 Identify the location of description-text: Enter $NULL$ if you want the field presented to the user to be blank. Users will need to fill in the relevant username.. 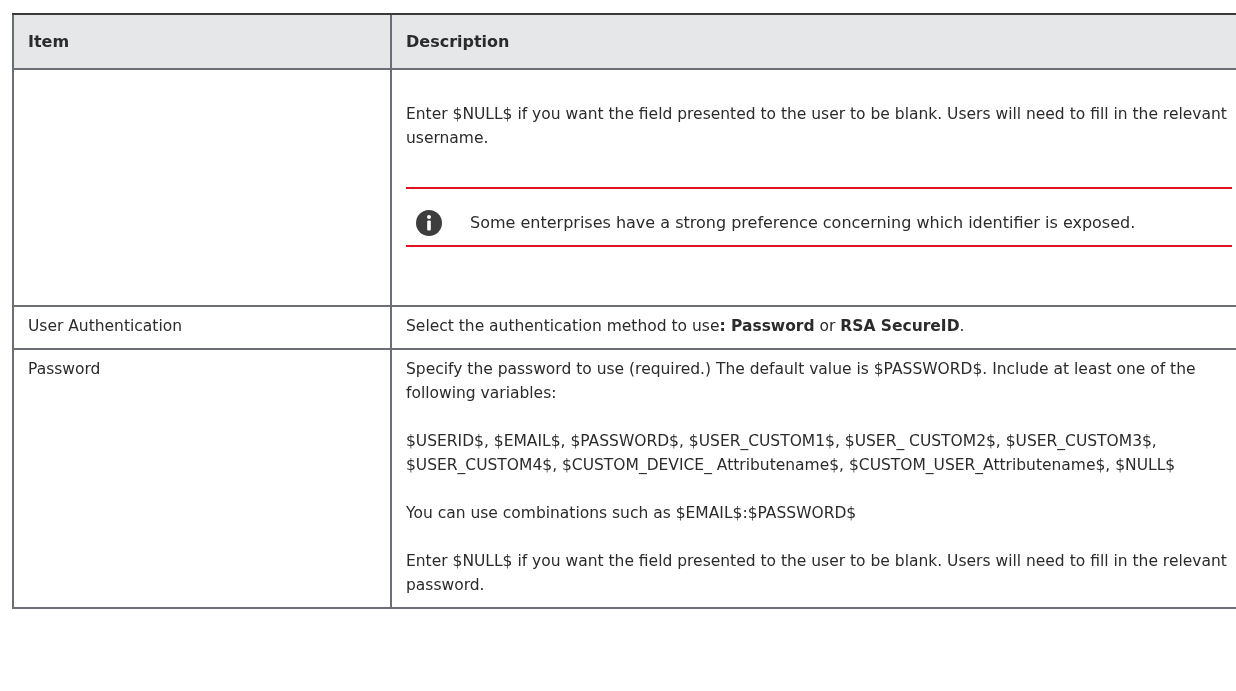
(817, 126).